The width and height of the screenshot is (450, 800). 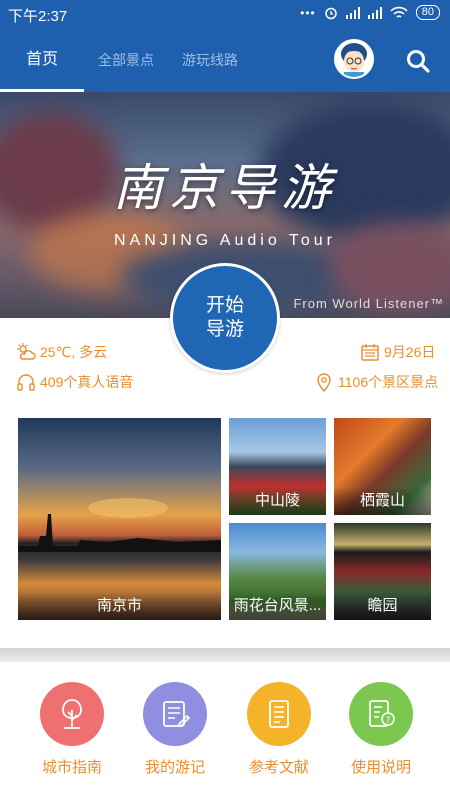 What do you see at coordinates (174, 767) in the screenshot?
I see `feature-my-travelogue-label: 我的游记` at bounding box center [174, 767].